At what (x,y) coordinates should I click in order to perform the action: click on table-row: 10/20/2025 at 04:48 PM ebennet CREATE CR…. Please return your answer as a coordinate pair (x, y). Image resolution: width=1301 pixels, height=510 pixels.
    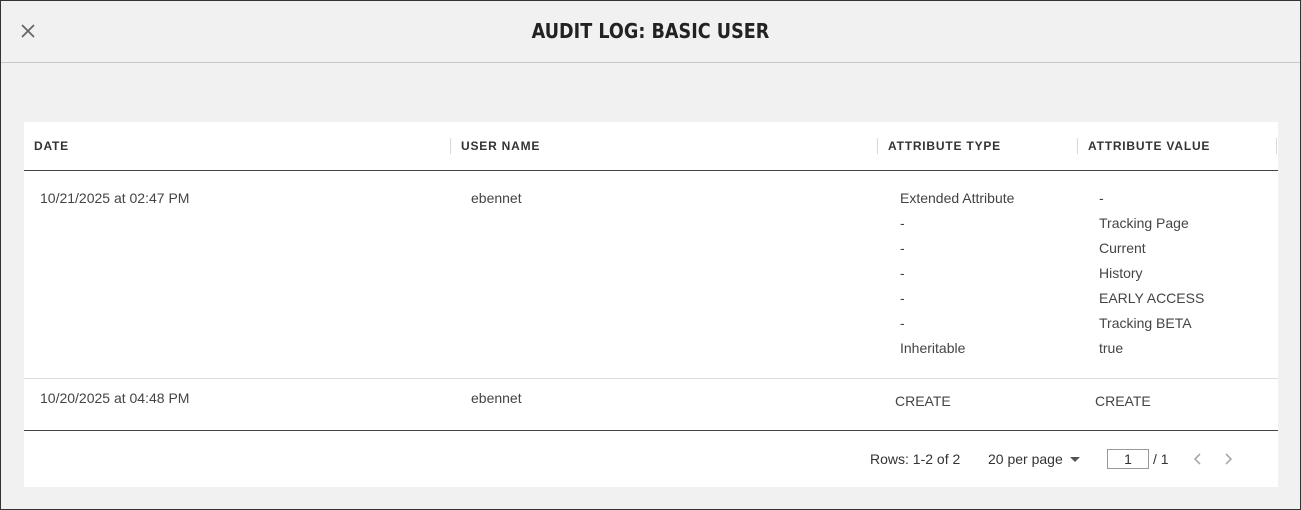
    Looking at the image, I should click on (651, 405).